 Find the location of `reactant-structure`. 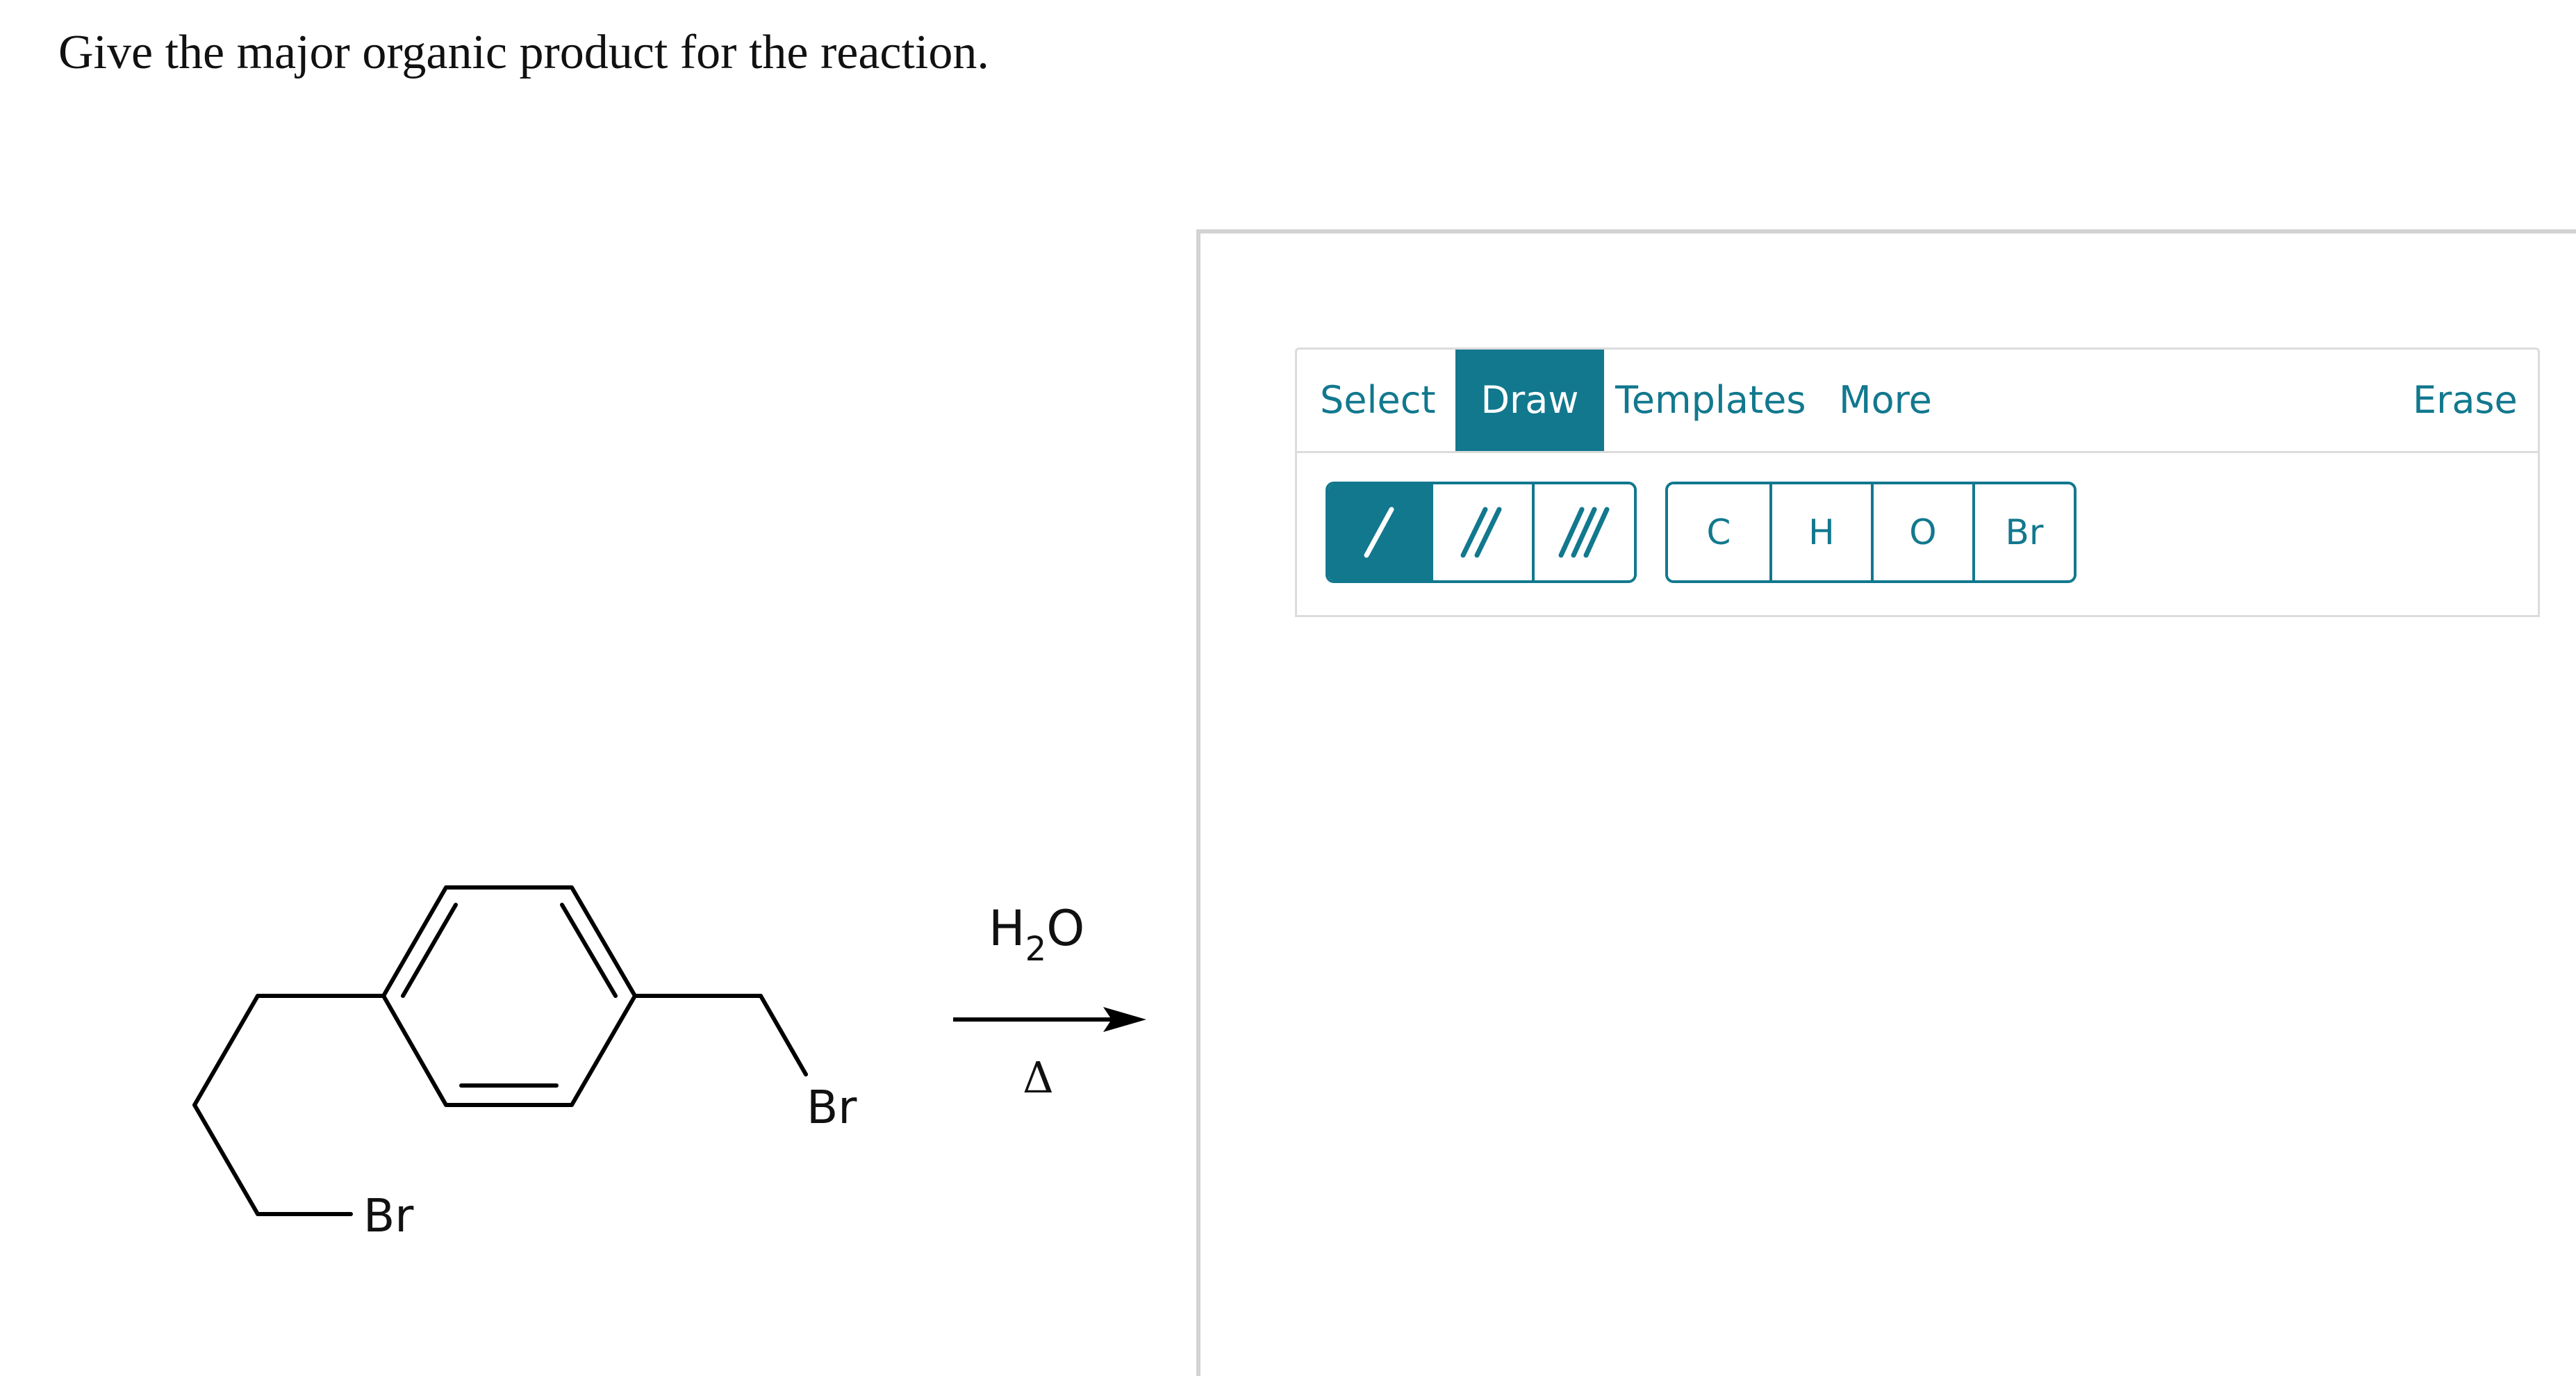

reactant-structure is located at coordinates (500, 1050).